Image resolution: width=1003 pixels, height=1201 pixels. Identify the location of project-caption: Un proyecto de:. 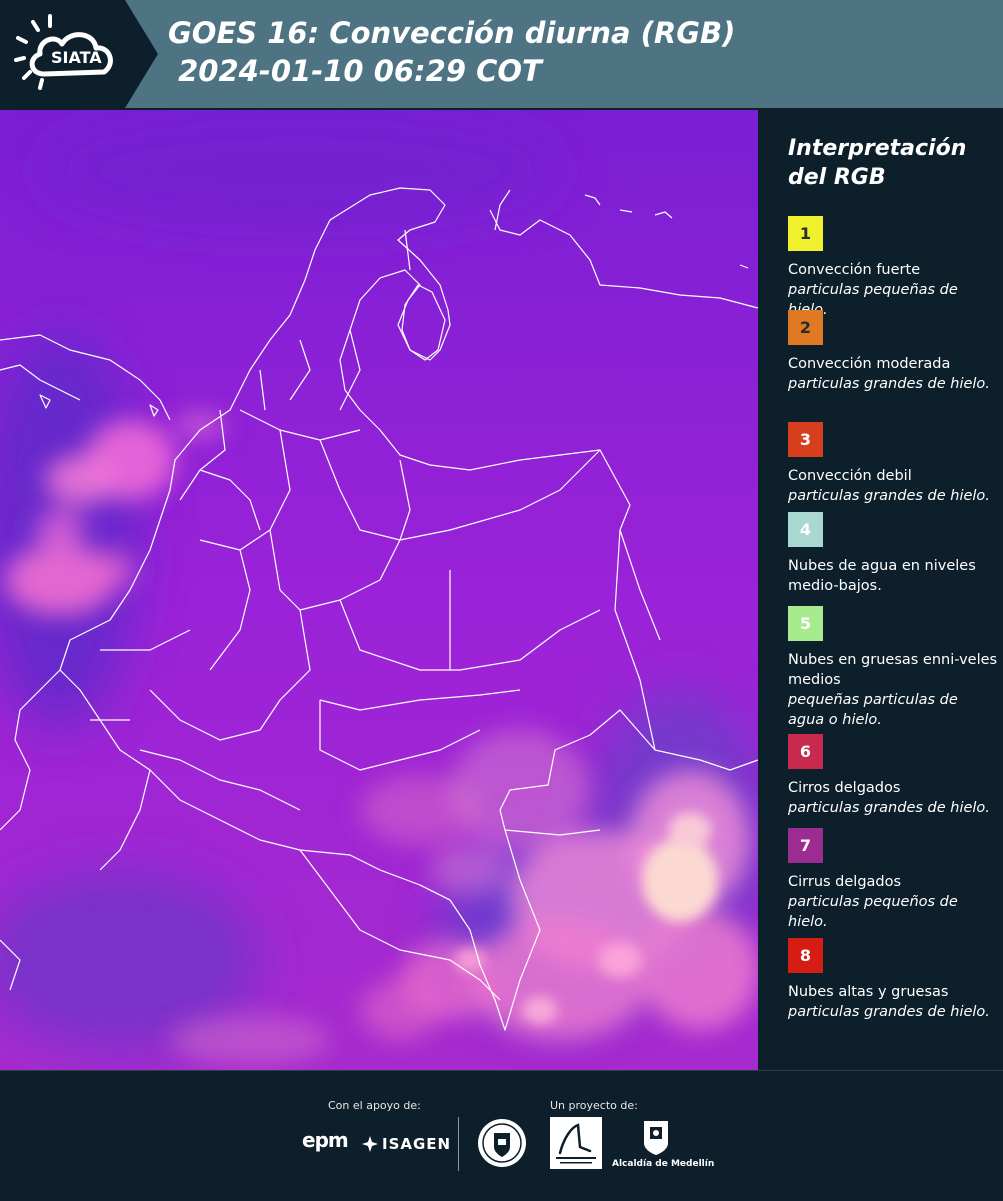
(594, 1105).